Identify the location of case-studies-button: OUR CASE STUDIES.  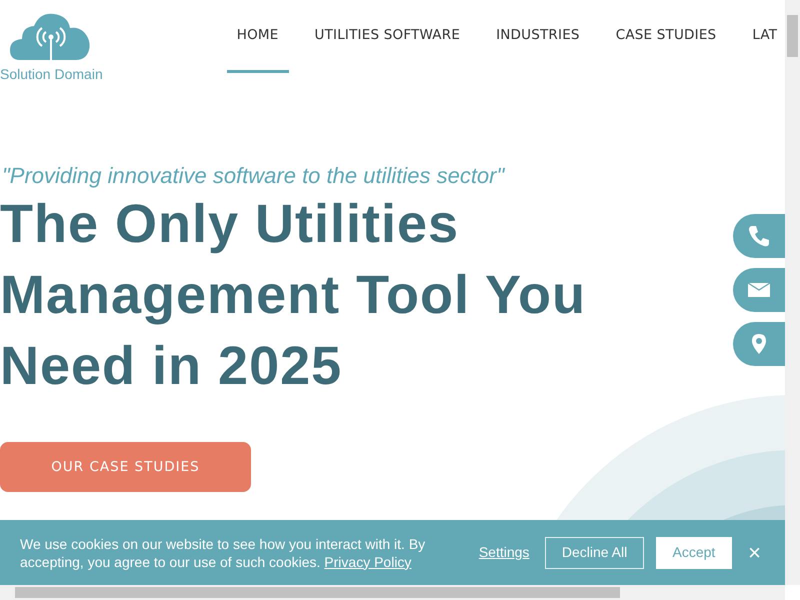
(125, 467).